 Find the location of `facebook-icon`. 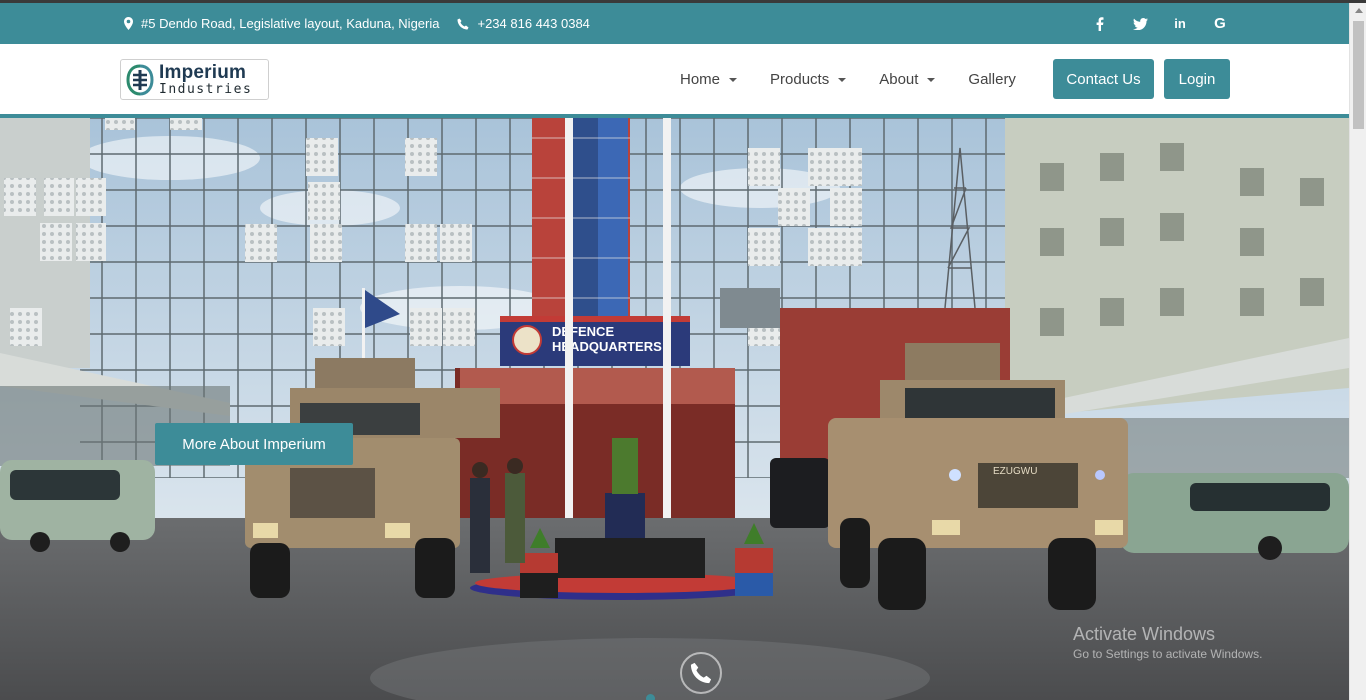

facebook-icon is located at coordinates (1100, 23).